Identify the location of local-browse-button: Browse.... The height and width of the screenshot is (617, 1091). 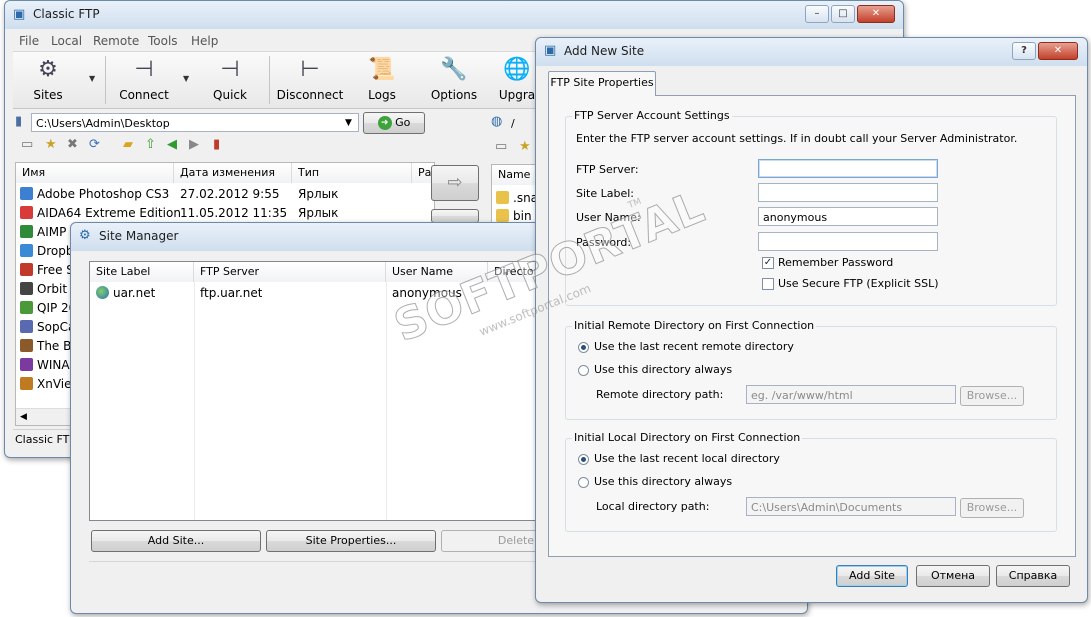
(992, 508).